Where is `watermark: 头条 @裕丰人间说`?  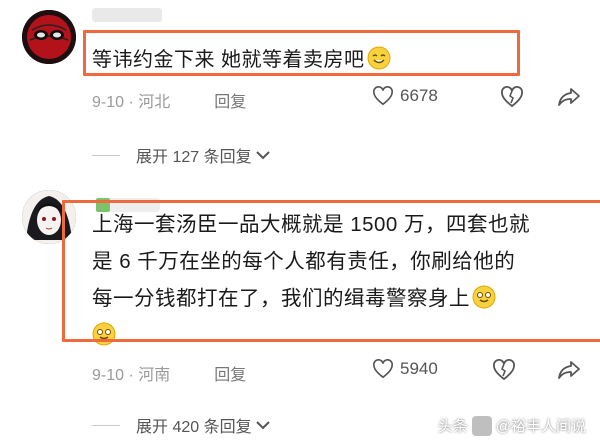
watermark: 头条 @裕丰人间说 is located at coordinates (512, 425).